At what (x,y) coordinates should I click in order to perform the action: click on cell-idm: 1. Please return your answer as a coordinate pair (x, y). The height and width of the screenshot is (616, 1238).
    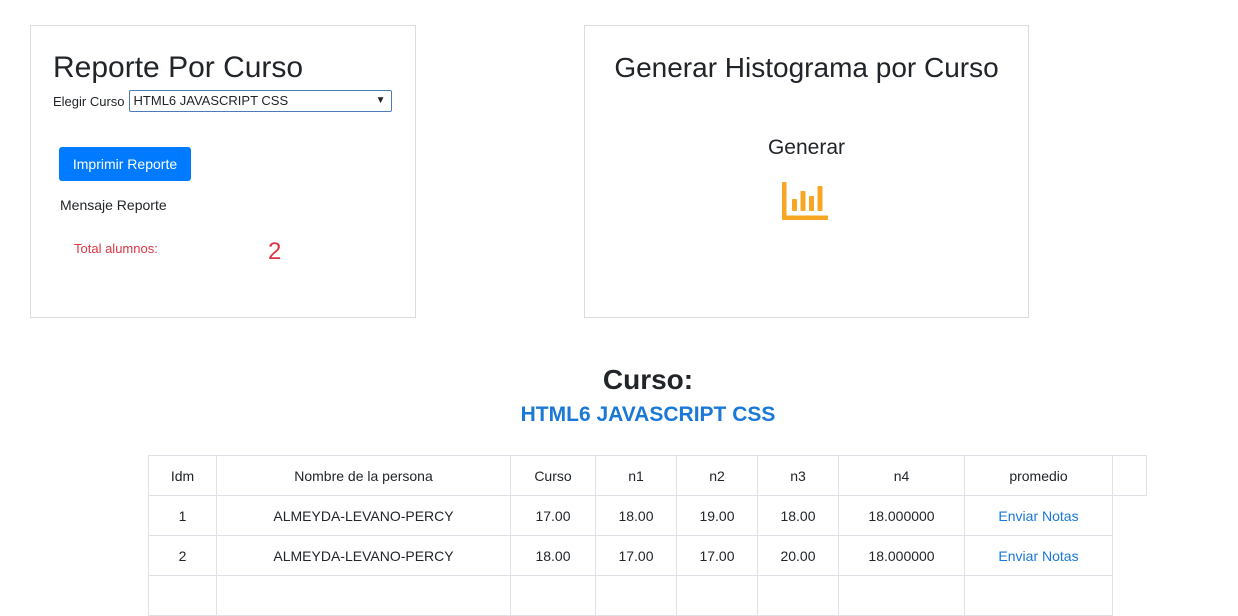
    Looking at the image, I should click on (182, 515).